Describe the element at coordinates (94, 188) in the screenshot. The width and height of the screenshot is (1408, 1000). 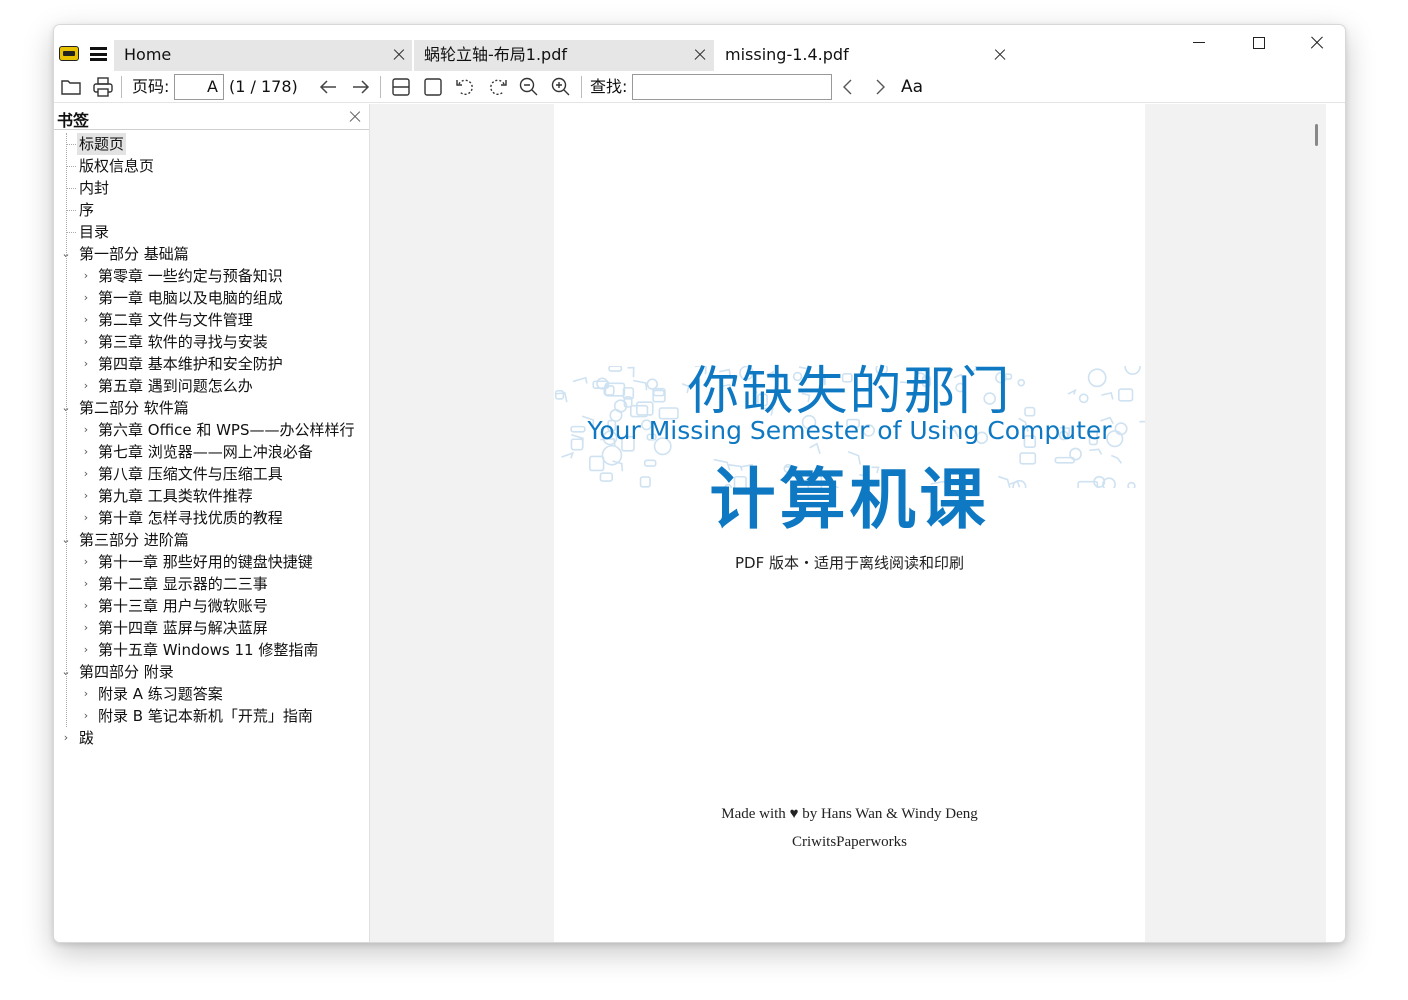
I see `bookmark-label: 内封` at that location.